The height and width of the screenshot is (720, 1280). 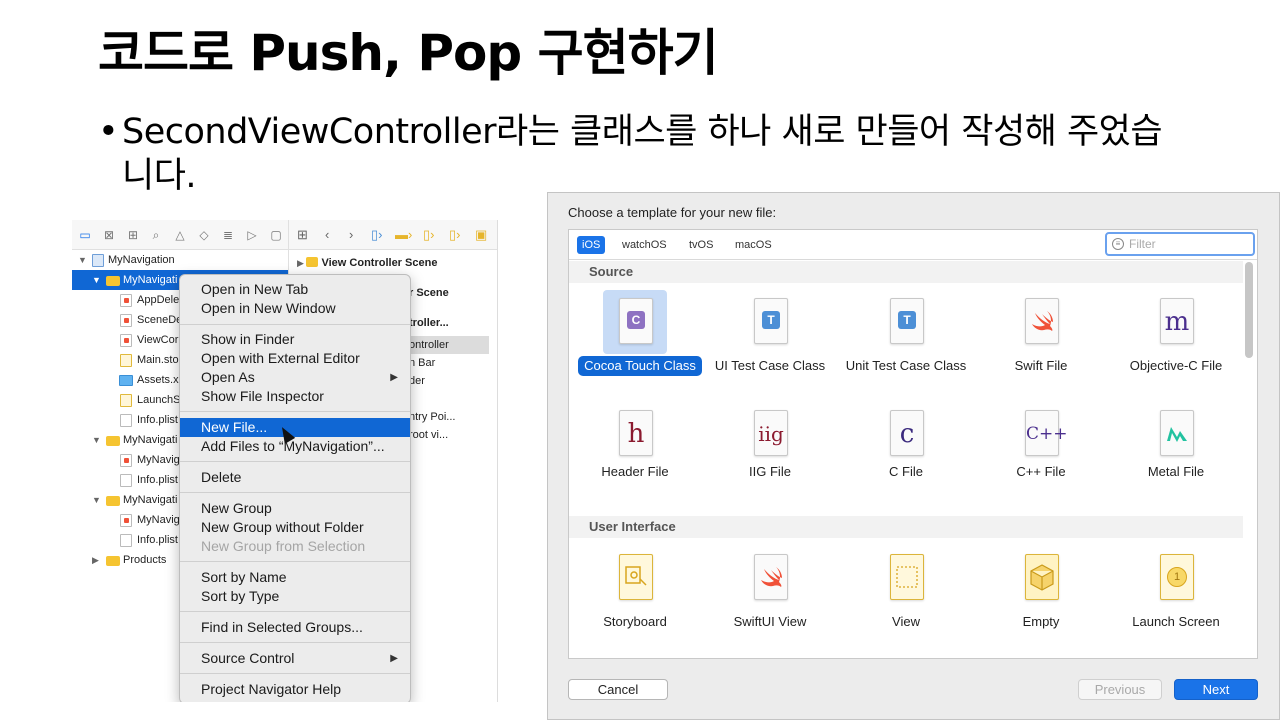 I want to click on menu-item-new-group-without-folder: New Group without Folder, so click(x=295, y=527).